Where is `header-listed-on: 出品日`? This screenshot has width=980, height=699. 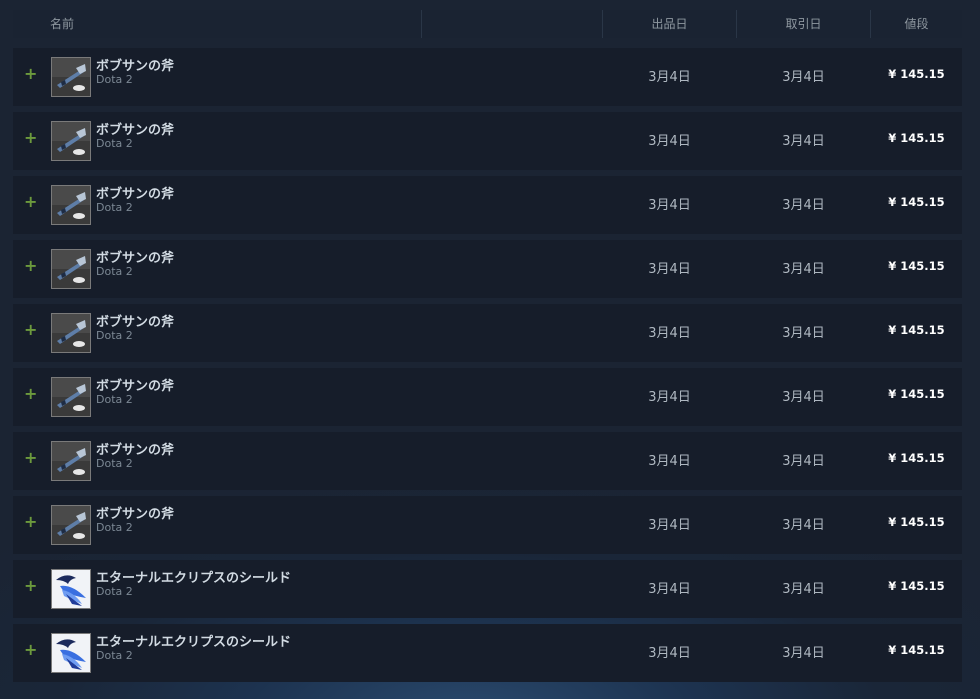
header-listed-on: 出品日 is located at coordinates (669, 24).